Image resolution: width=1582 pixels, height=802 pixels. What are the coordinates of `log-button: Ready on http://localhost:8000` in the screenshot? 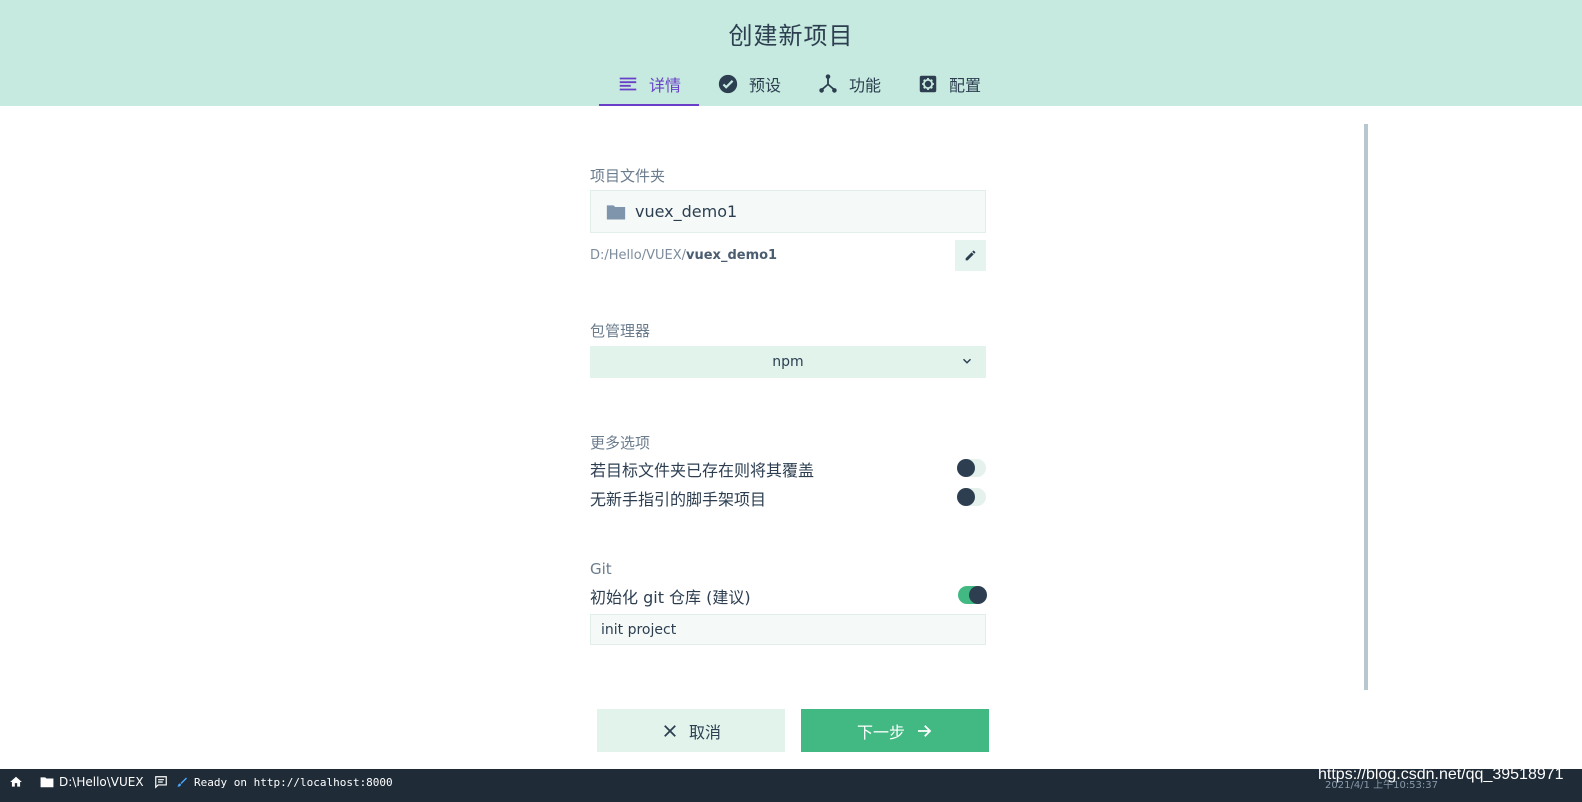 It's located at (273, 782).